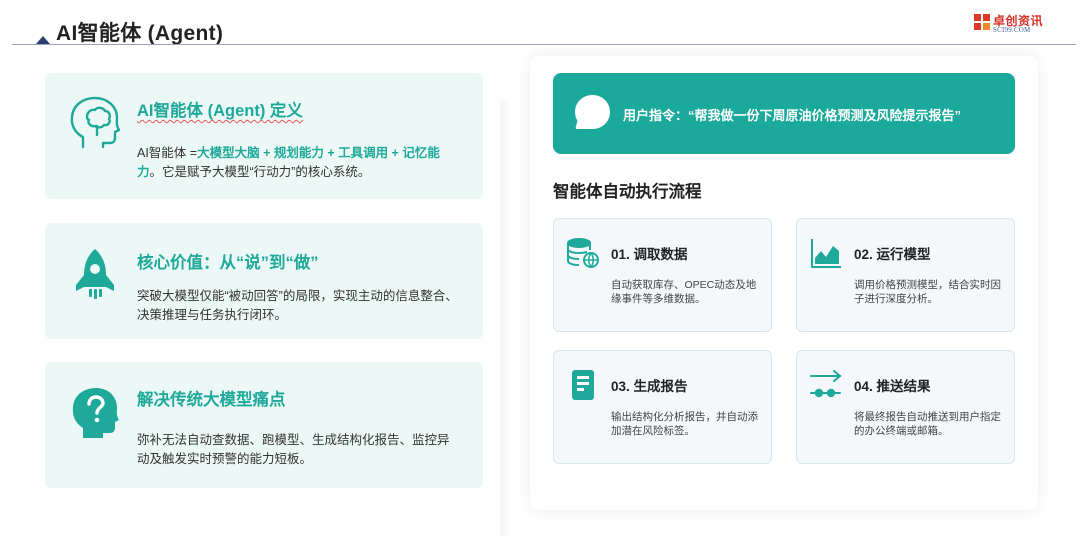 Image resolution: width=1080 pixels, height=536 pixels. I want to click on header-divider, so click(544, 44).